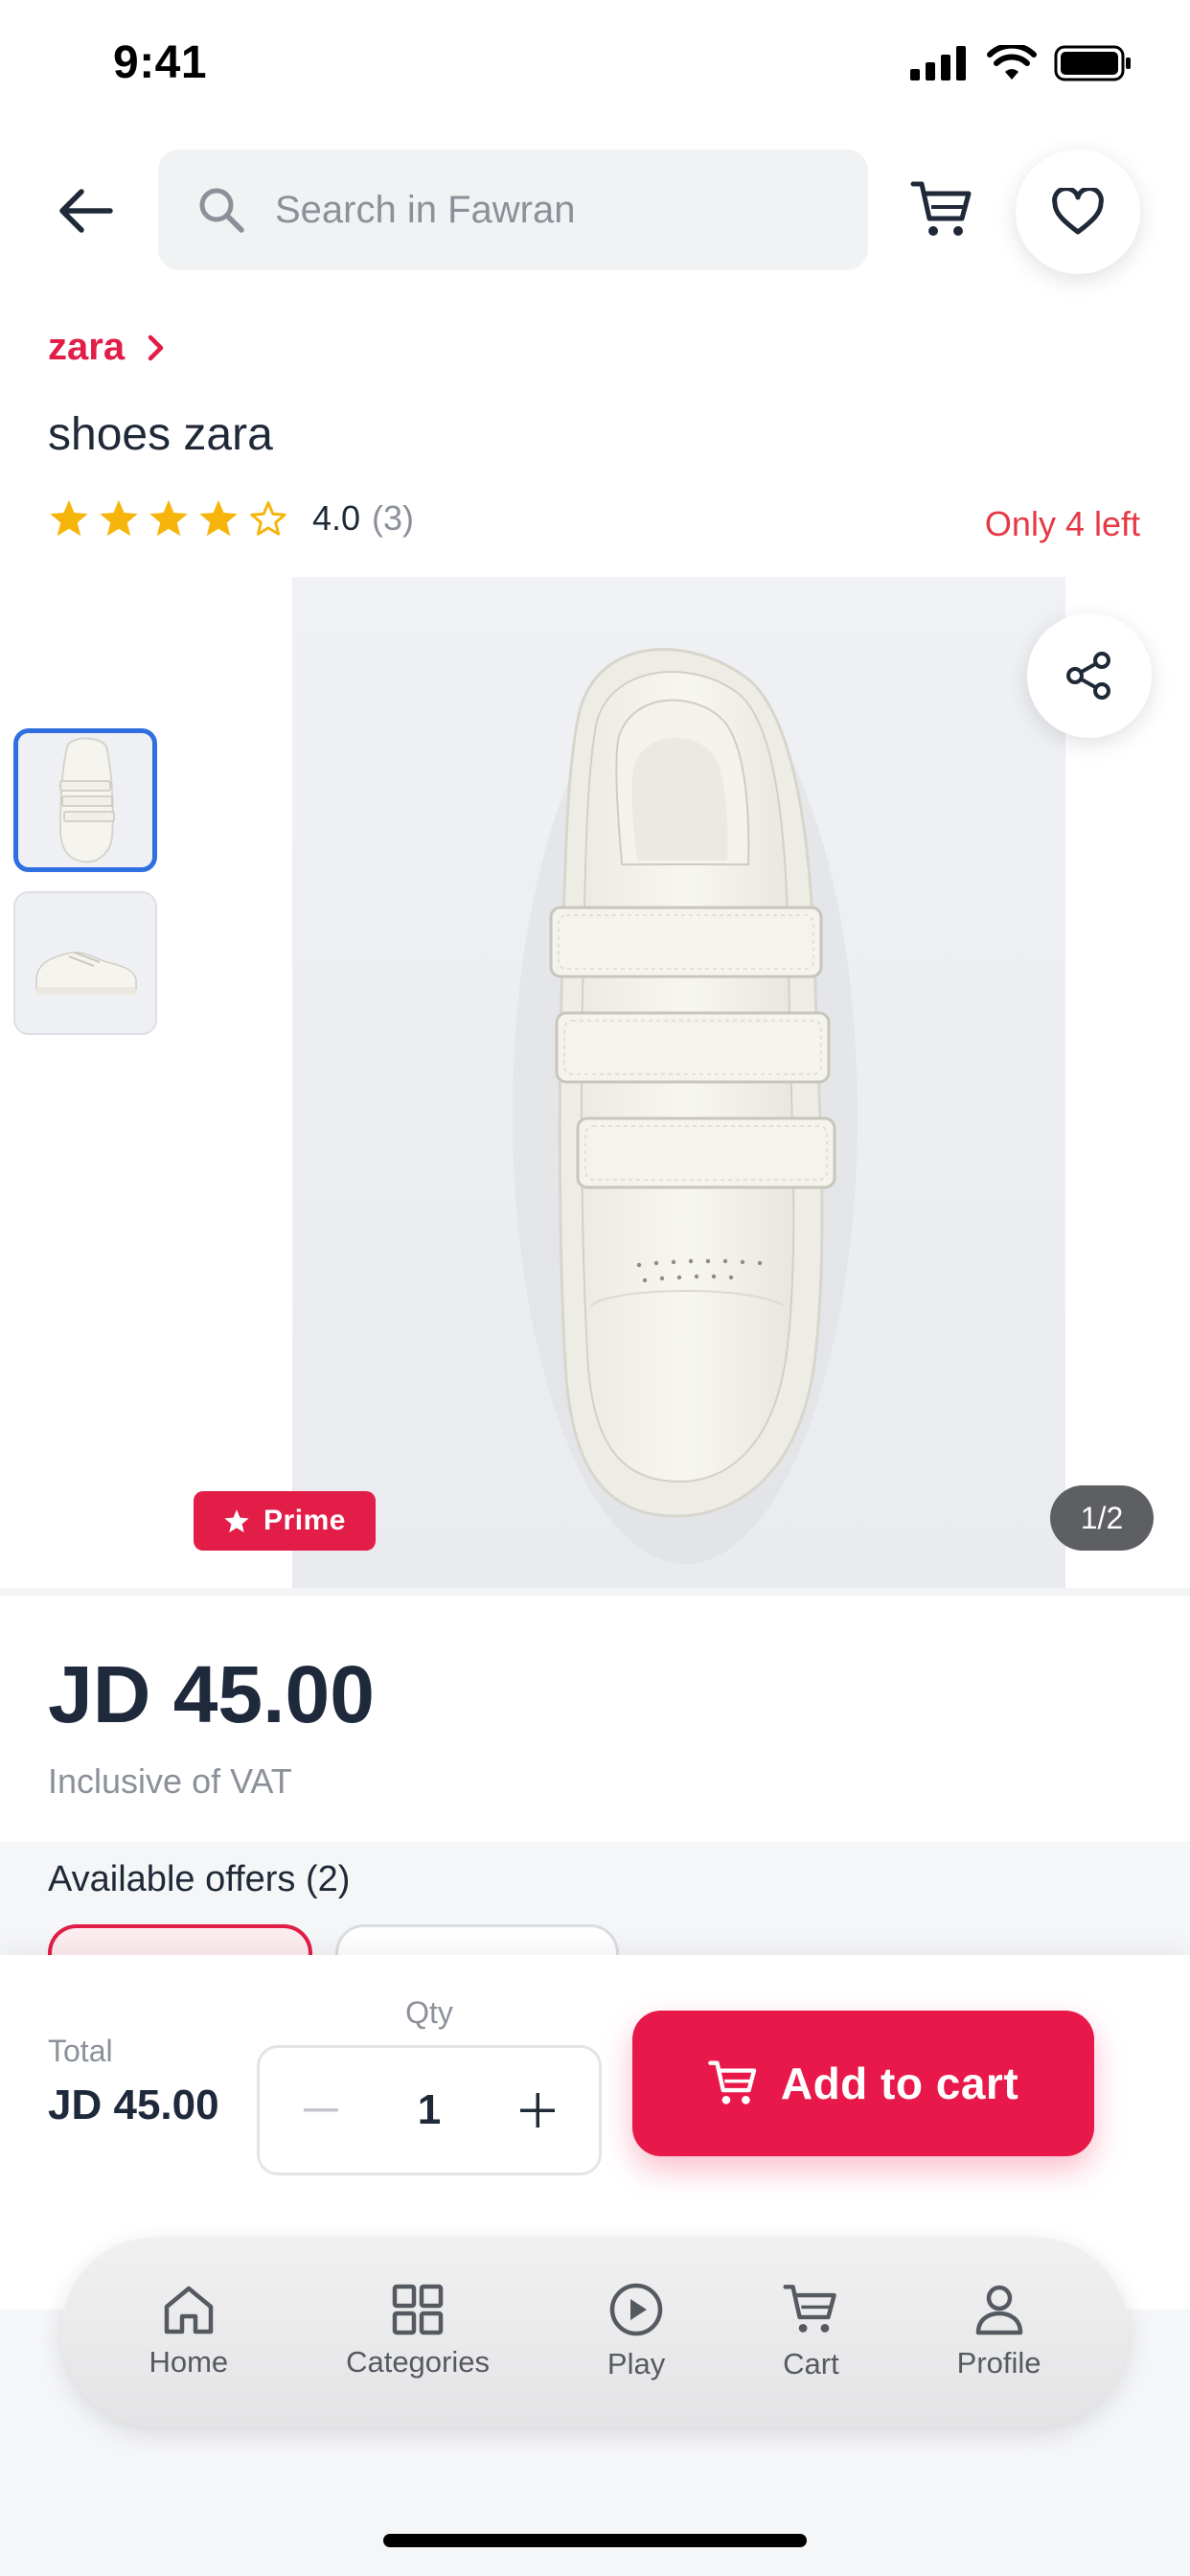 The width and height of the screenshot is (1190, 2576). I want to click on brand-link: zara, so click(107, 347).